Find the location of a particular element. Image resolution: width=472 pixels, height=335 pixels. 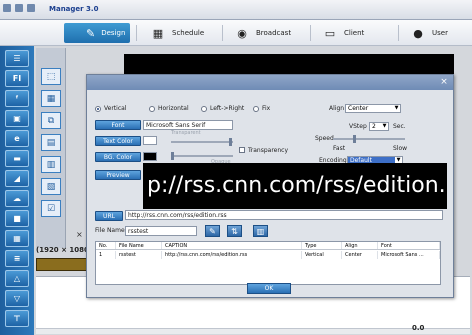

speed-slider is located at coordinates (369, 139).